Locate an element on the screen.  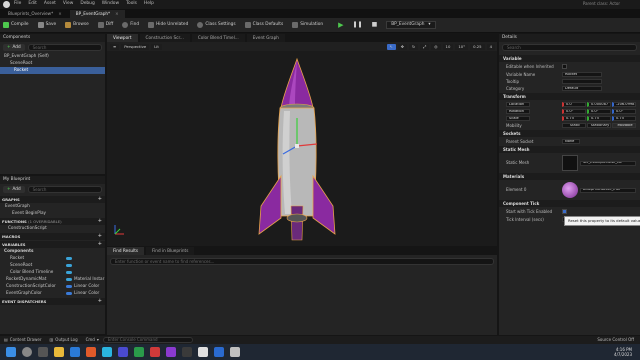
diff-button: Diff is located at coordinates (105, 25).